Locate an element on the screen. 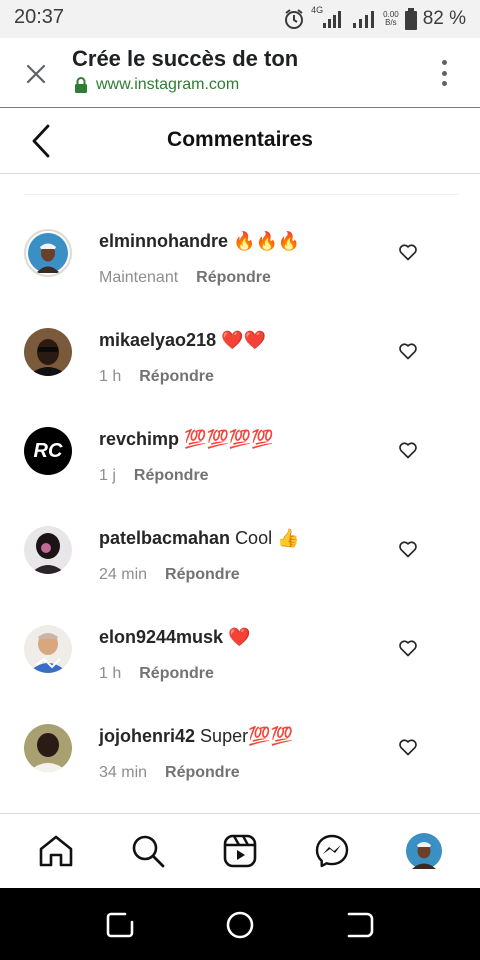  bottom-nav is located at coordinates (240, 850).